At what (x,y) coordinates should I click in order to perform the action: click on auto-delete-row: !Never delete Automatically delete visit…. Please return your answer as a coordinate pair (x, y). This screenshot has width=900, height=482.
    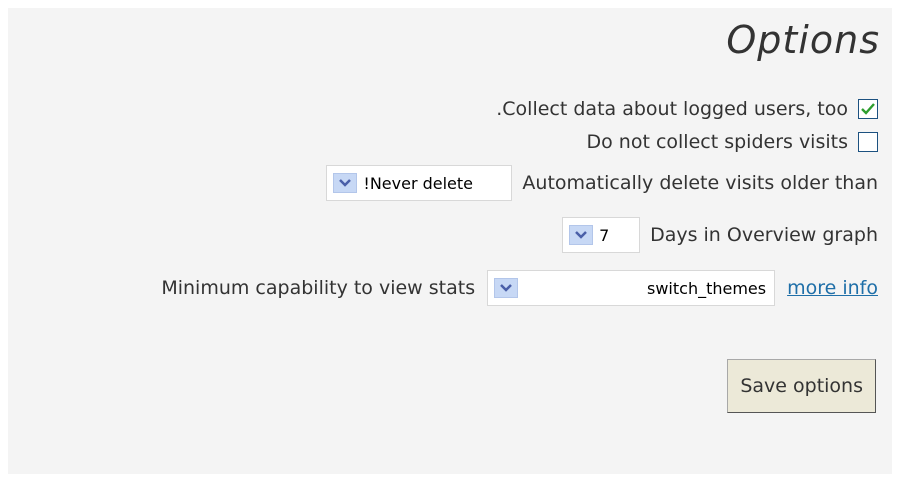
    Looking at the image, I should click on (602, 183).